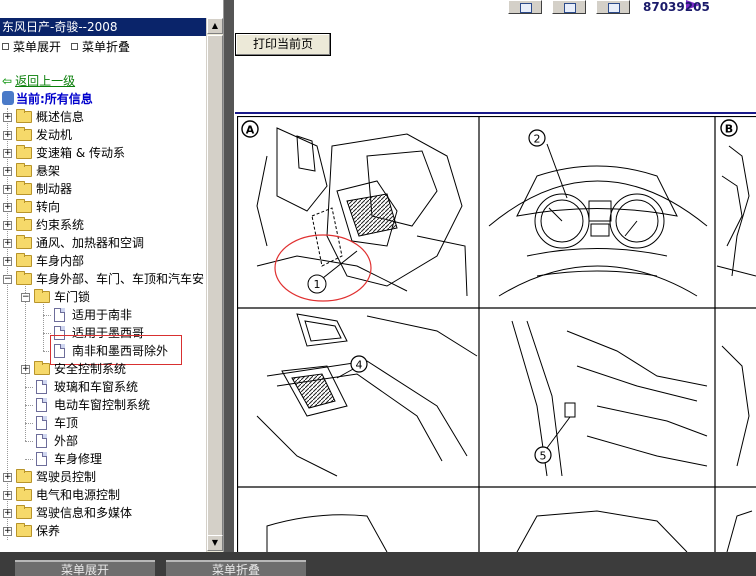  What do you see at coordinates (48, 531) in the screenshot?
I see `tree-item-label: 保养` at bounding box center [48, 531].